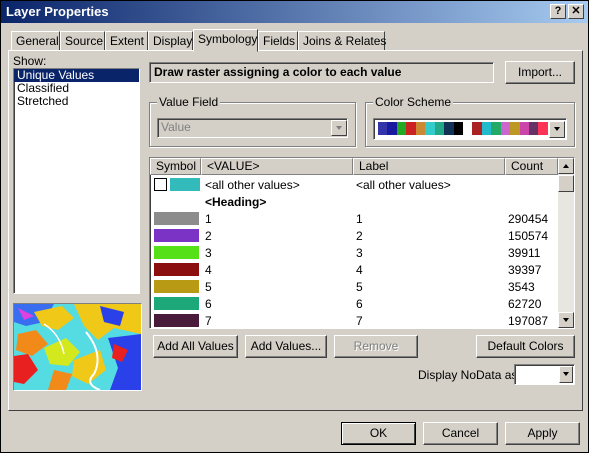  I want to click on col-header-count: Count, so click(531, 166).